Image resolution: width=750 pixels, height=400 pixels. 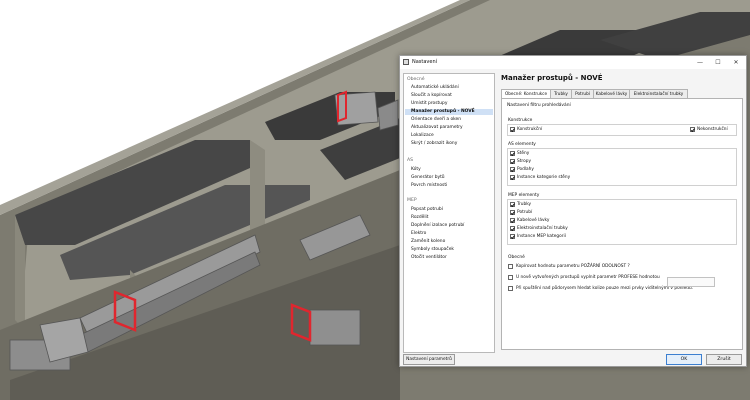 What do you see at coordinates (432, 249) in the screenshot?
I see `nav-item-riser-symbols: Symboly stoupaček` at bounding box center [432, 249].